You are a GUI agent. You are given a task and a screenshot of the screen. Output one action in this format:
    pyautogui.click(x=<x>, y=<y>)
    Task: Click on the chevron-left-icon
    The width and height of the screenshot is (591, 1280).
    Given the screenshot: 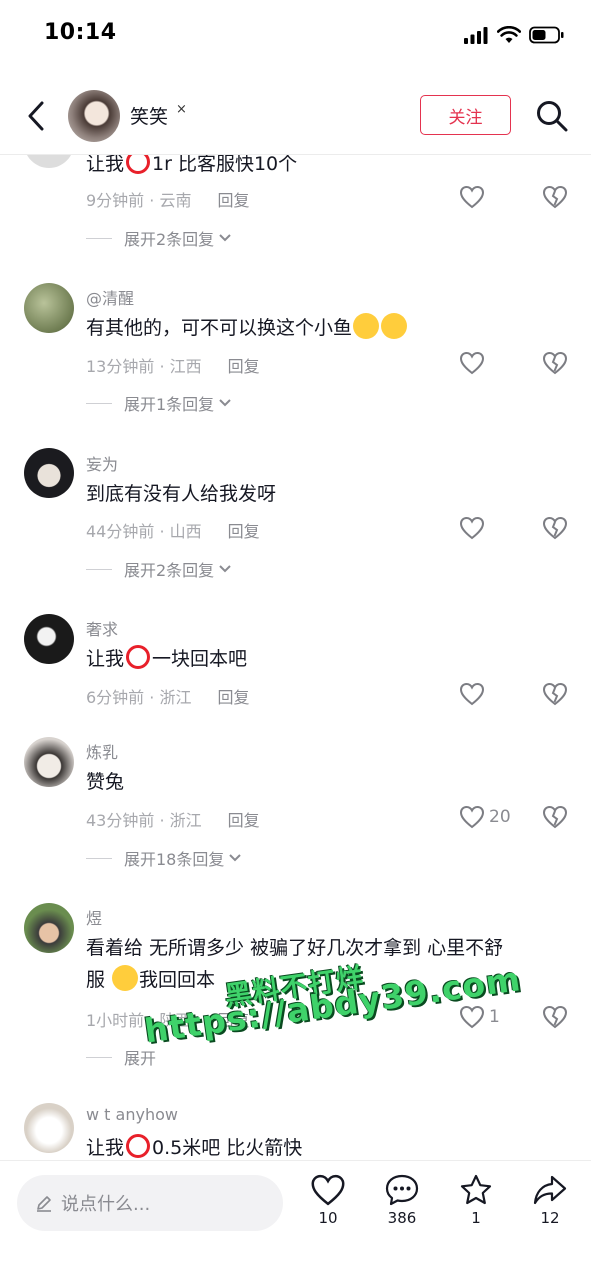 What is the action you would take?
    pyautogui.click(x=36, y=116)
    